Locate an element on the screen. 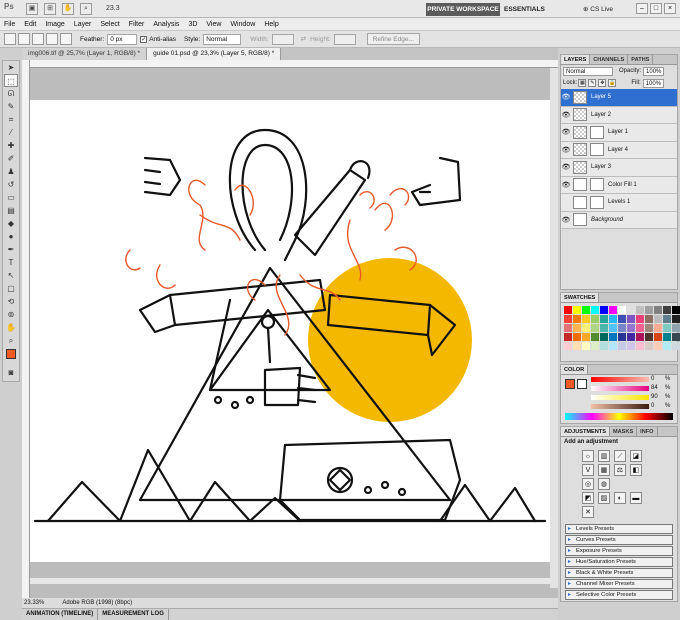  marquee-tool-icon: ⬚ is located at coordinates (11, 80).